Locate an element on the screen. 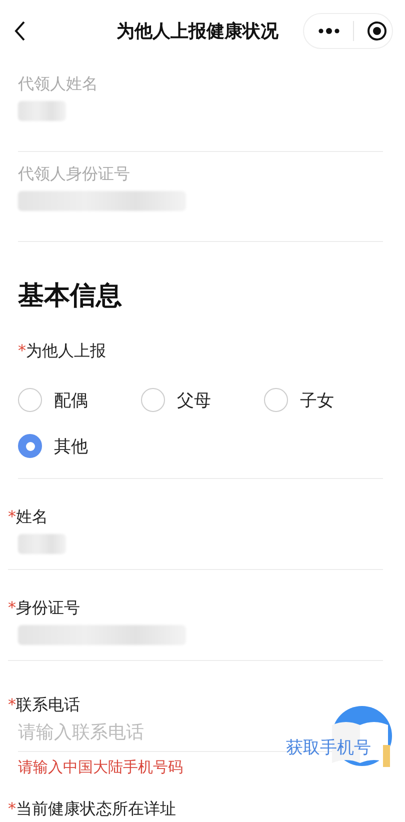 The image size is (405, 822). radio-option: 父母 is located at coordinates (202, 400).